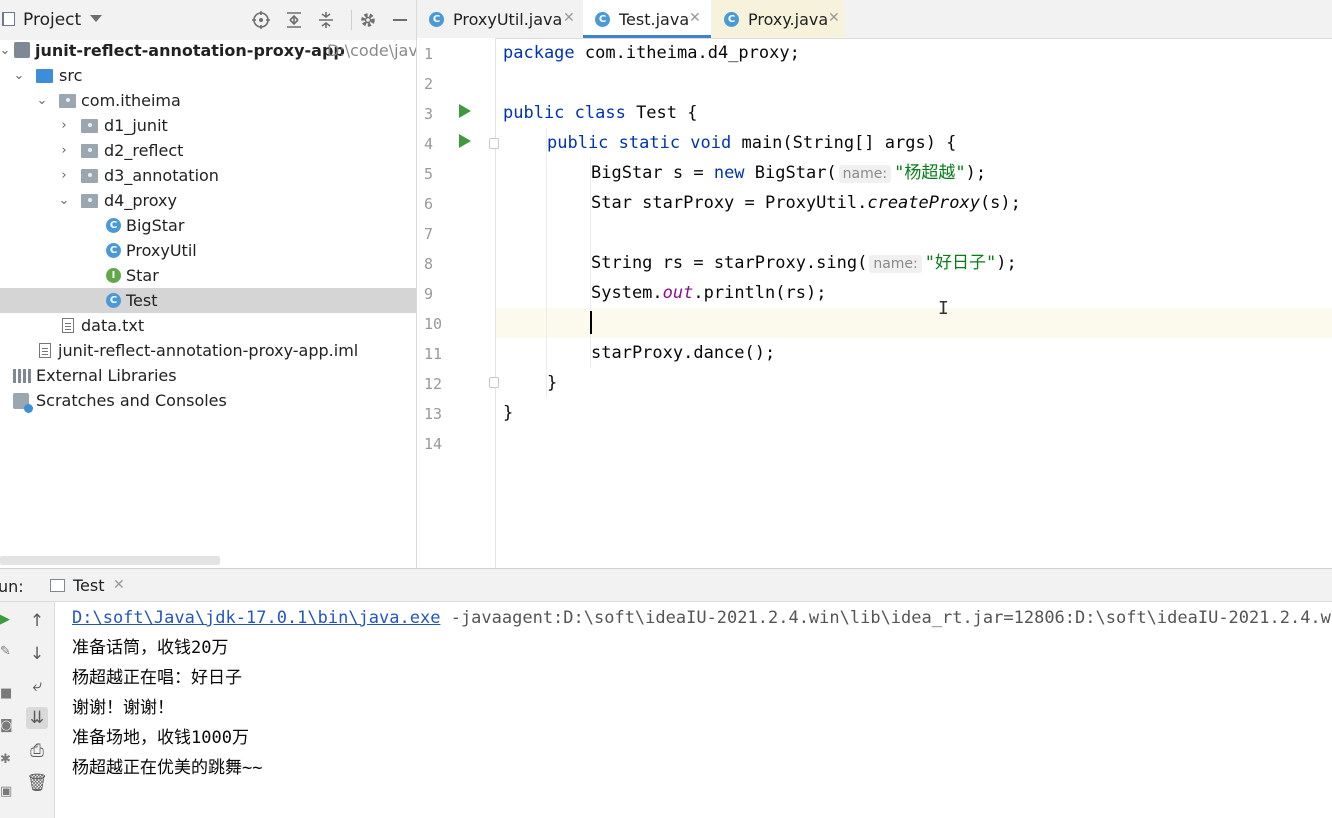 The width and height of the screenshot is (1332, 818). What do you see at coordinates (651, 53) in the screenshot?
I see `code-line-1: package com.itheima.d4_proxy;` at bounding box center [651, 53].